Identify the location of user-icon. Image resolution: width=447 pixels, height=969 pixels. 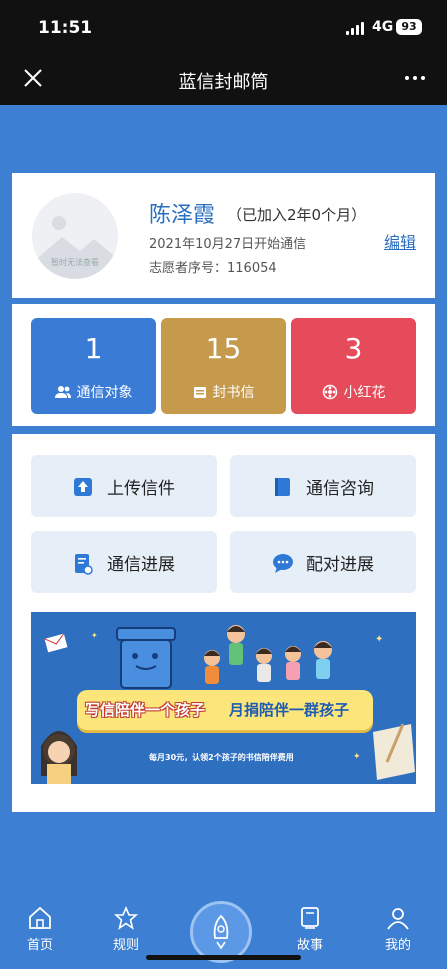
(398, 919).